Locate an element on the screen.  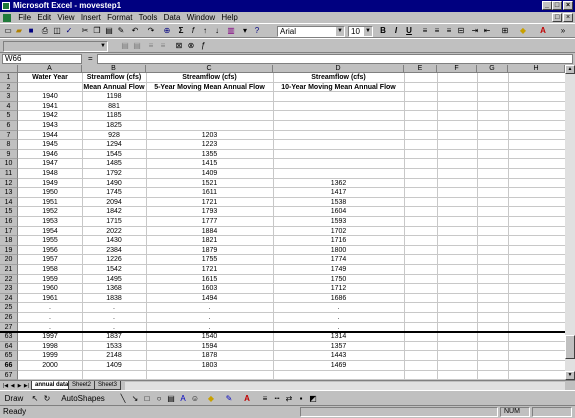
cell-c-65: 1878 is located at coordinates (209, 356).